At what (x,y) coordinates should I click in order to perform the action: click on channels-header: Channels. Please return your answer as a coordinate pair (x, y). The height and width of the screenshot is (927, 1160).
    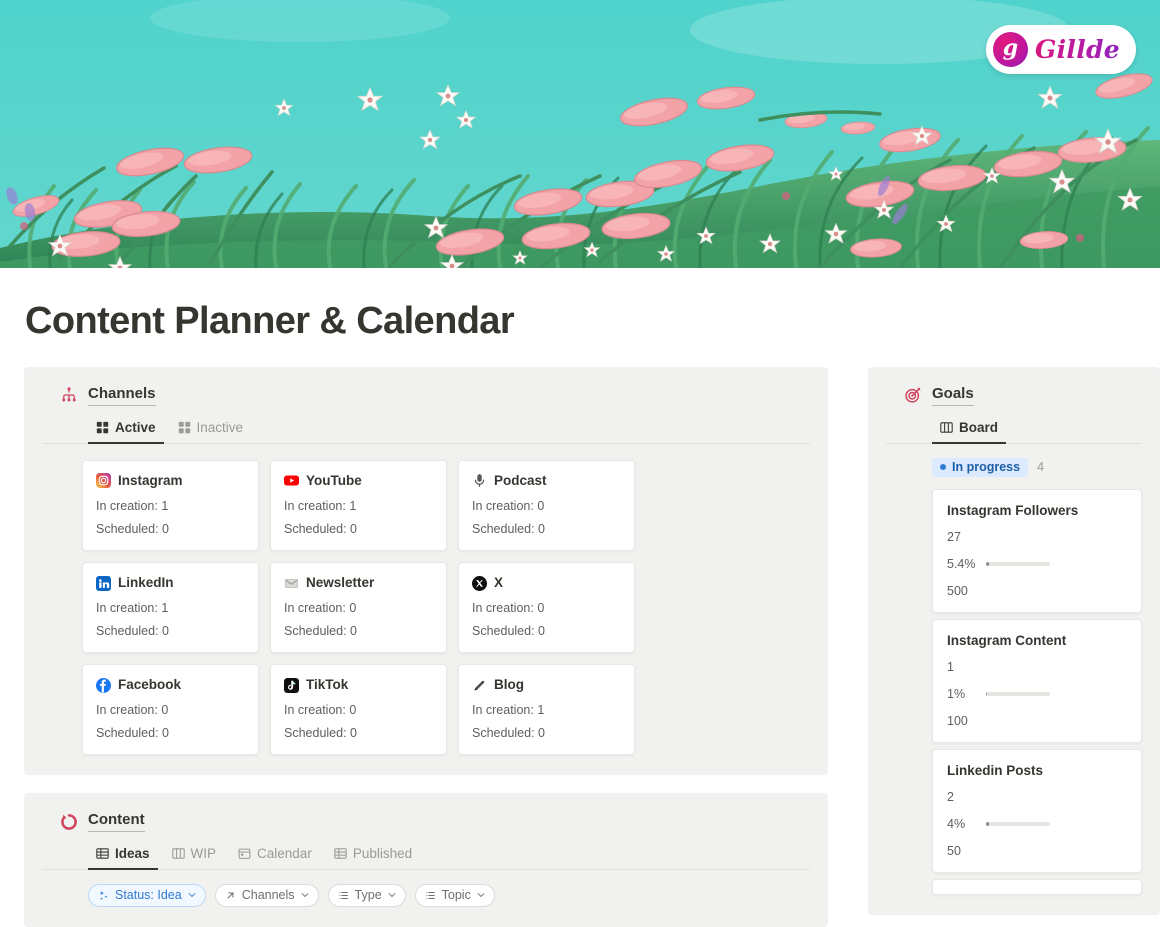
    Looking at the image, I should click on (426, 395).